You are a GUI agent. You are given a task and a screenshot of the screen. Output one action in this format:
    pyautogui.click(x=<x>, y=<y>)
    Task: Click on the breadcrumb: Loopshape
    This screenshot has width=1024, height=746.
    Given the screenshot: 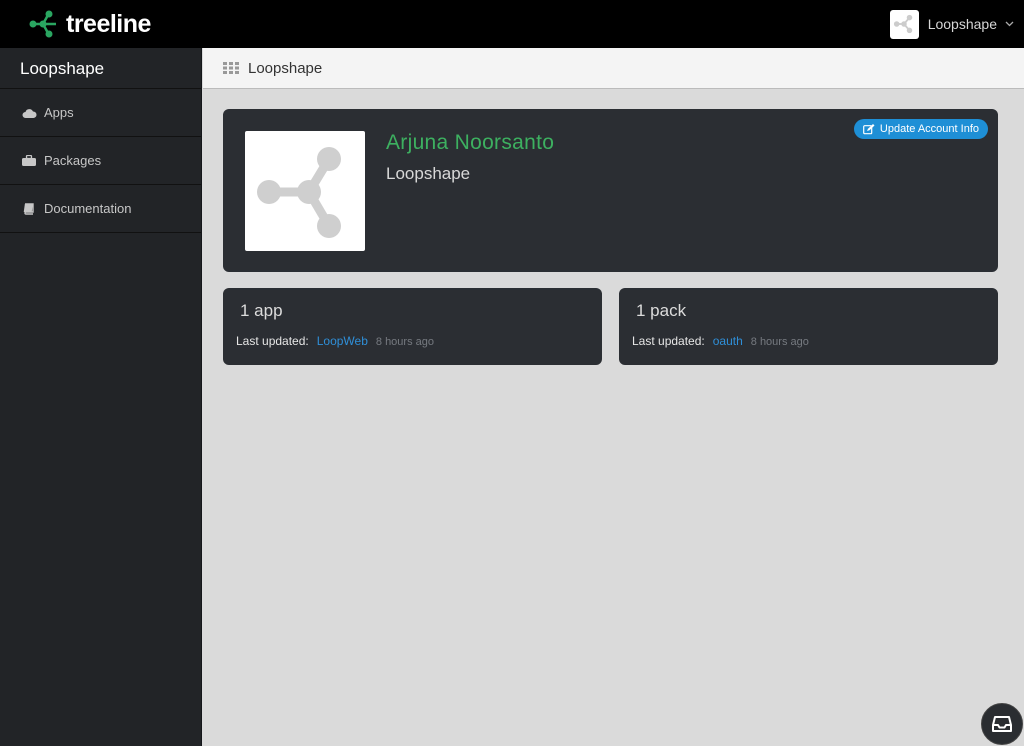 What is the action you would take?
    pyautogui.click(x=613, y=68)
    